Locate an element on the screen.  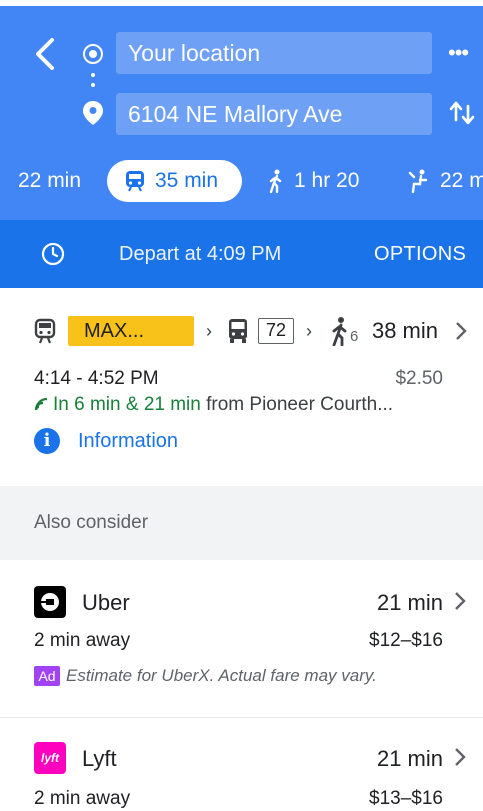
route-fare: $2.50 is located at coordinates (419, 378).